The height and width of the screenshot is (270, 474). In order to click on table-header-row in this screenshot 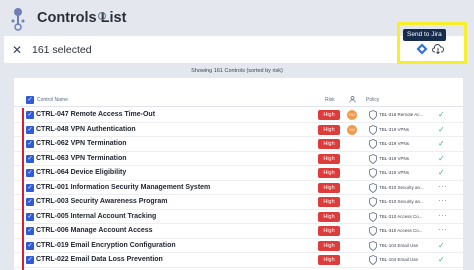, I will do `click(238, 100)`.